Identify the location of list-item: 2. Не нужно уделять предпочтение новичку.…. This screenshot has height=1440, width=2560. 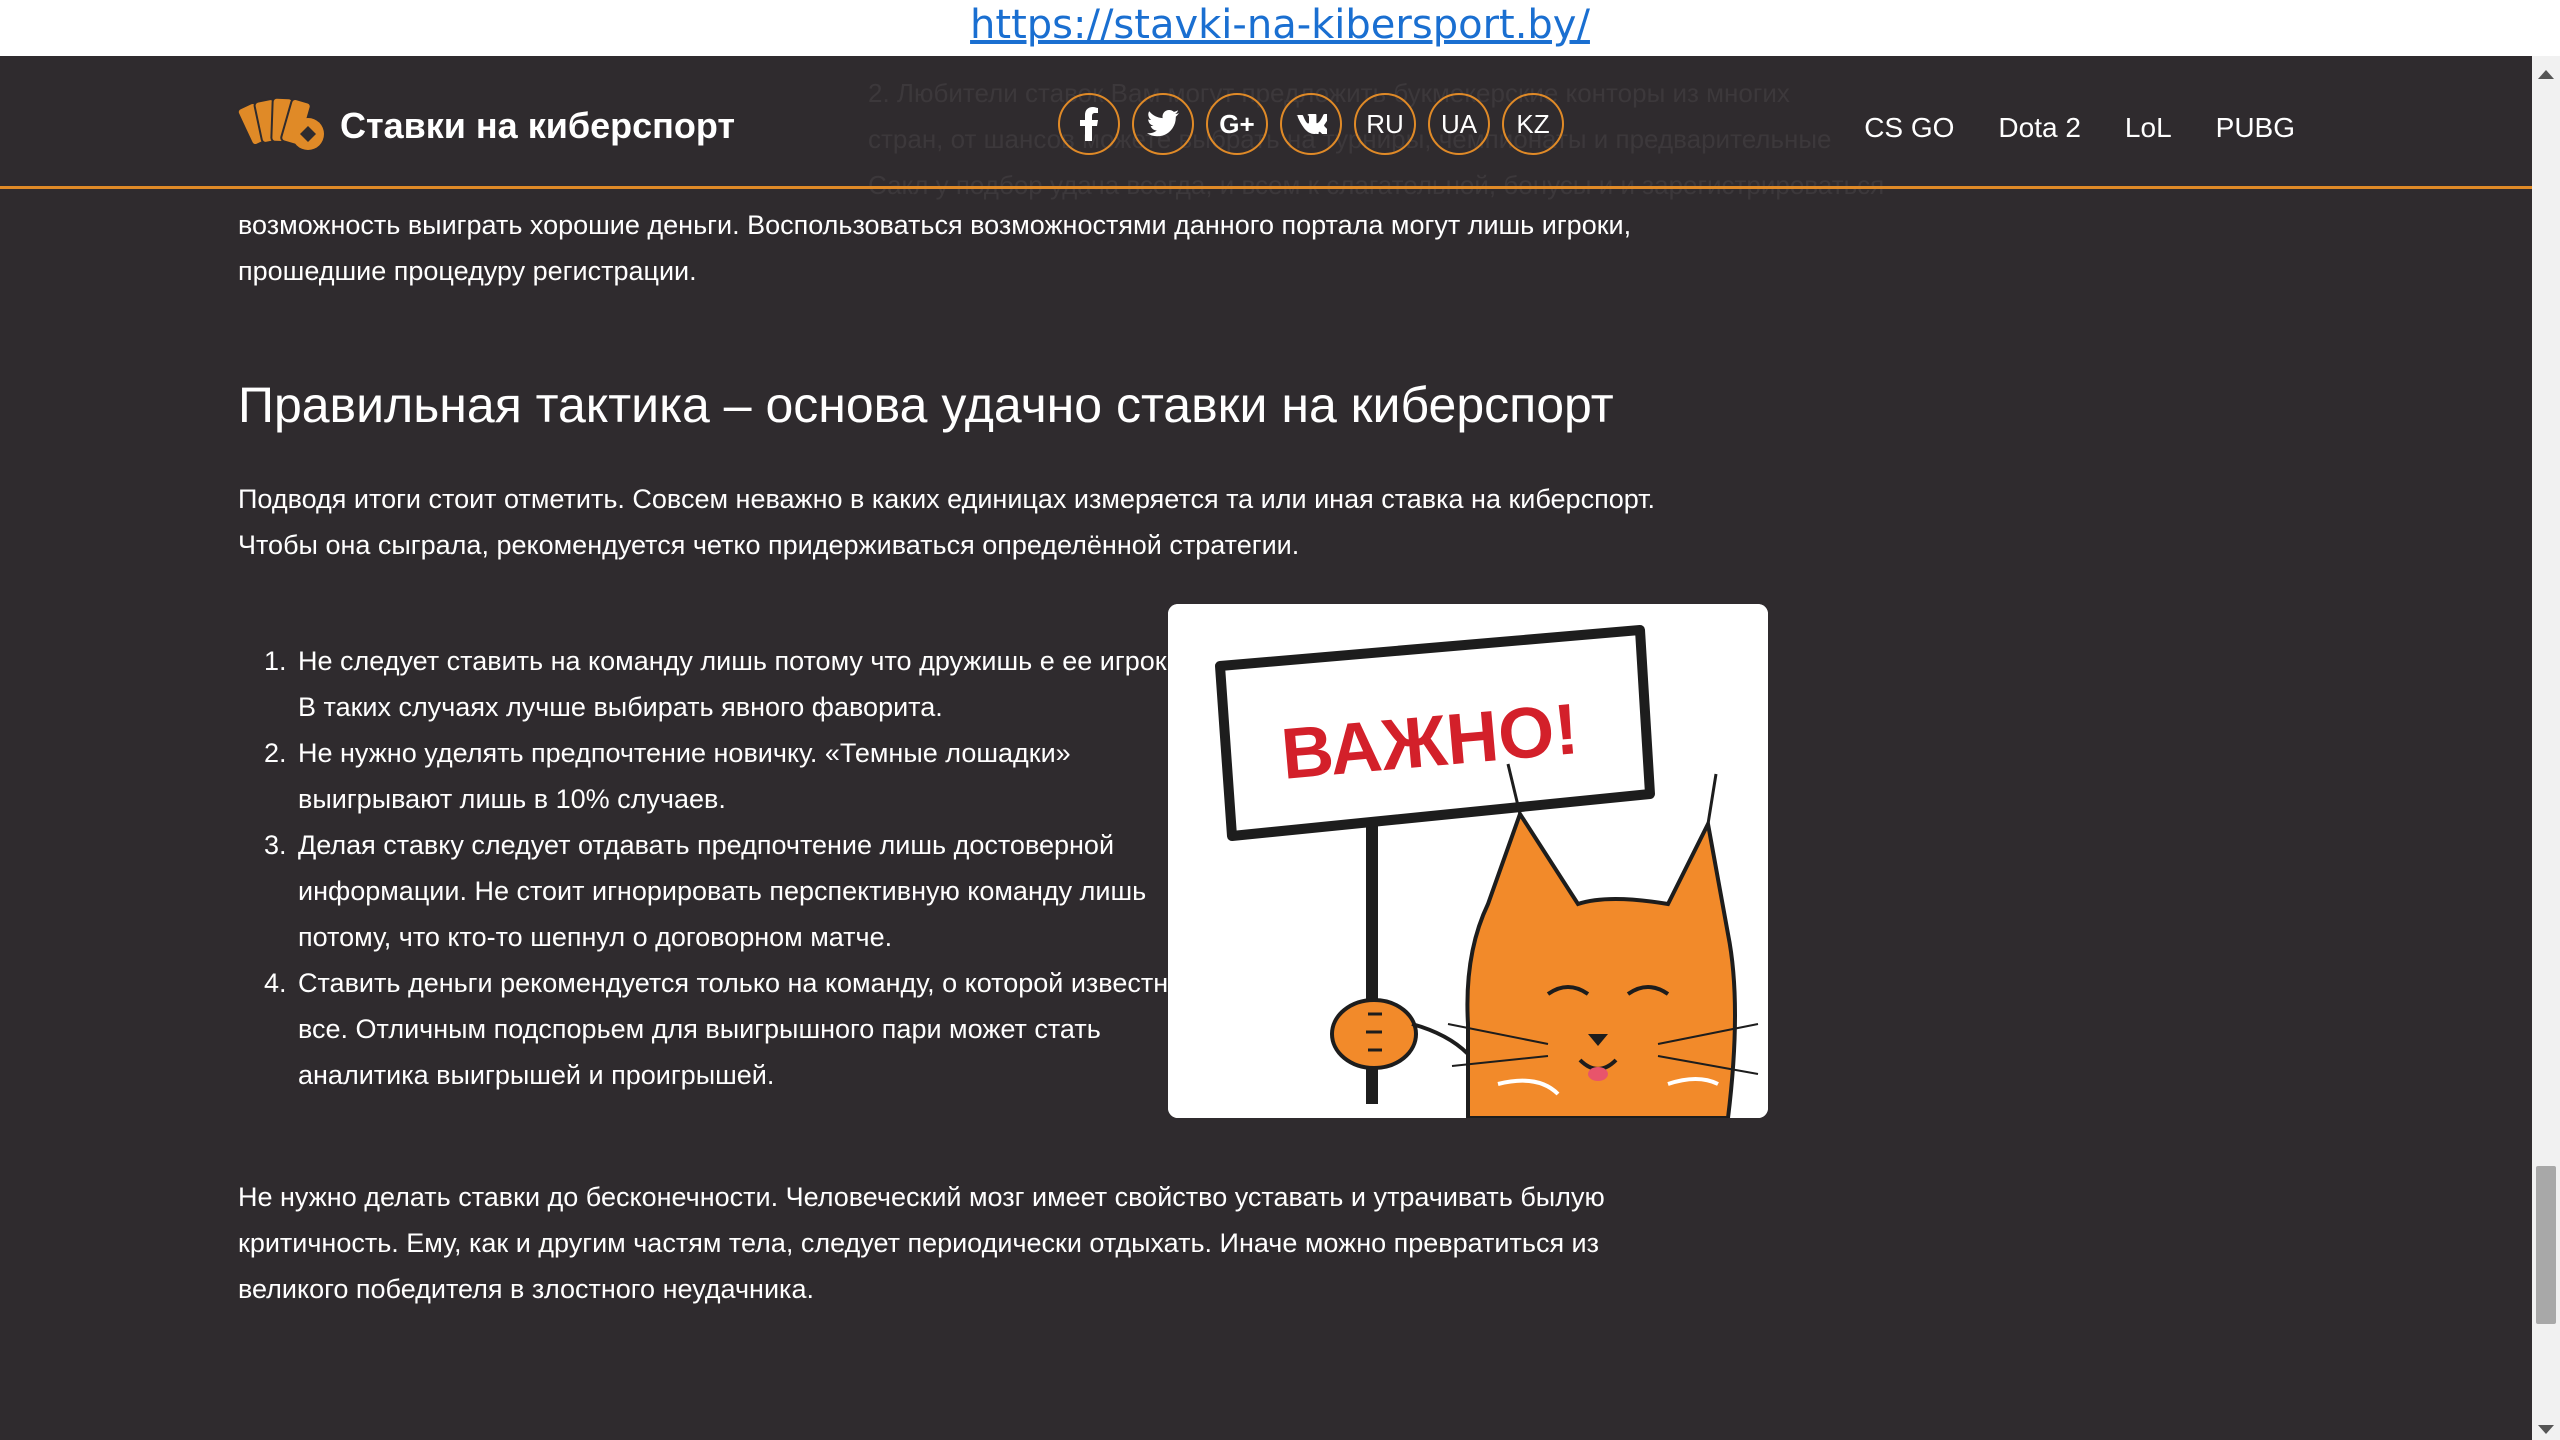
(746, 776).